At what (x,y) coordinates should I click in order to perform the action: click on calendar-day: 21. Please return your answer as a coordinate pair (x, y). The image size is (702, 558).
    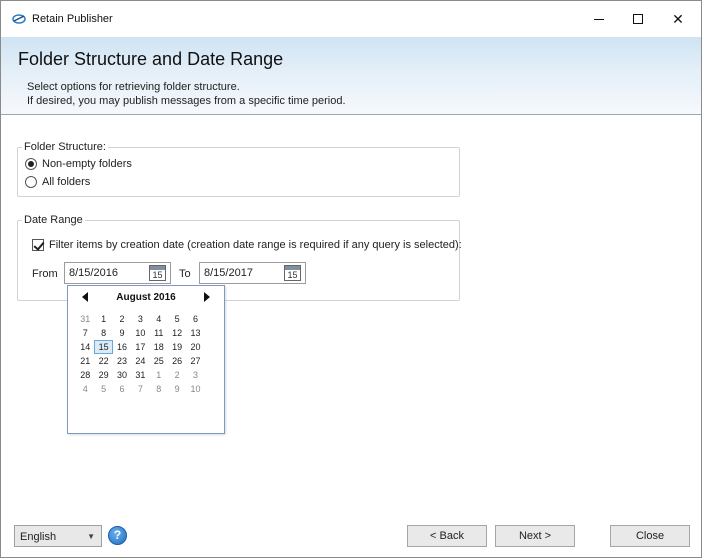
    Looking at the image, I should click on (85, 361).